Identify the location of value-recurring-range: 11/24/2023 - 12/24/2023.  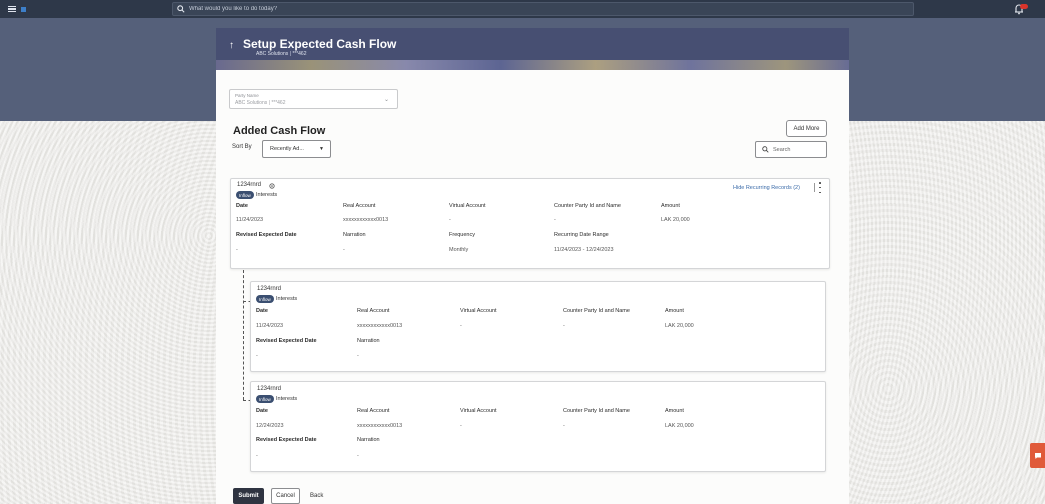
(584, 250).